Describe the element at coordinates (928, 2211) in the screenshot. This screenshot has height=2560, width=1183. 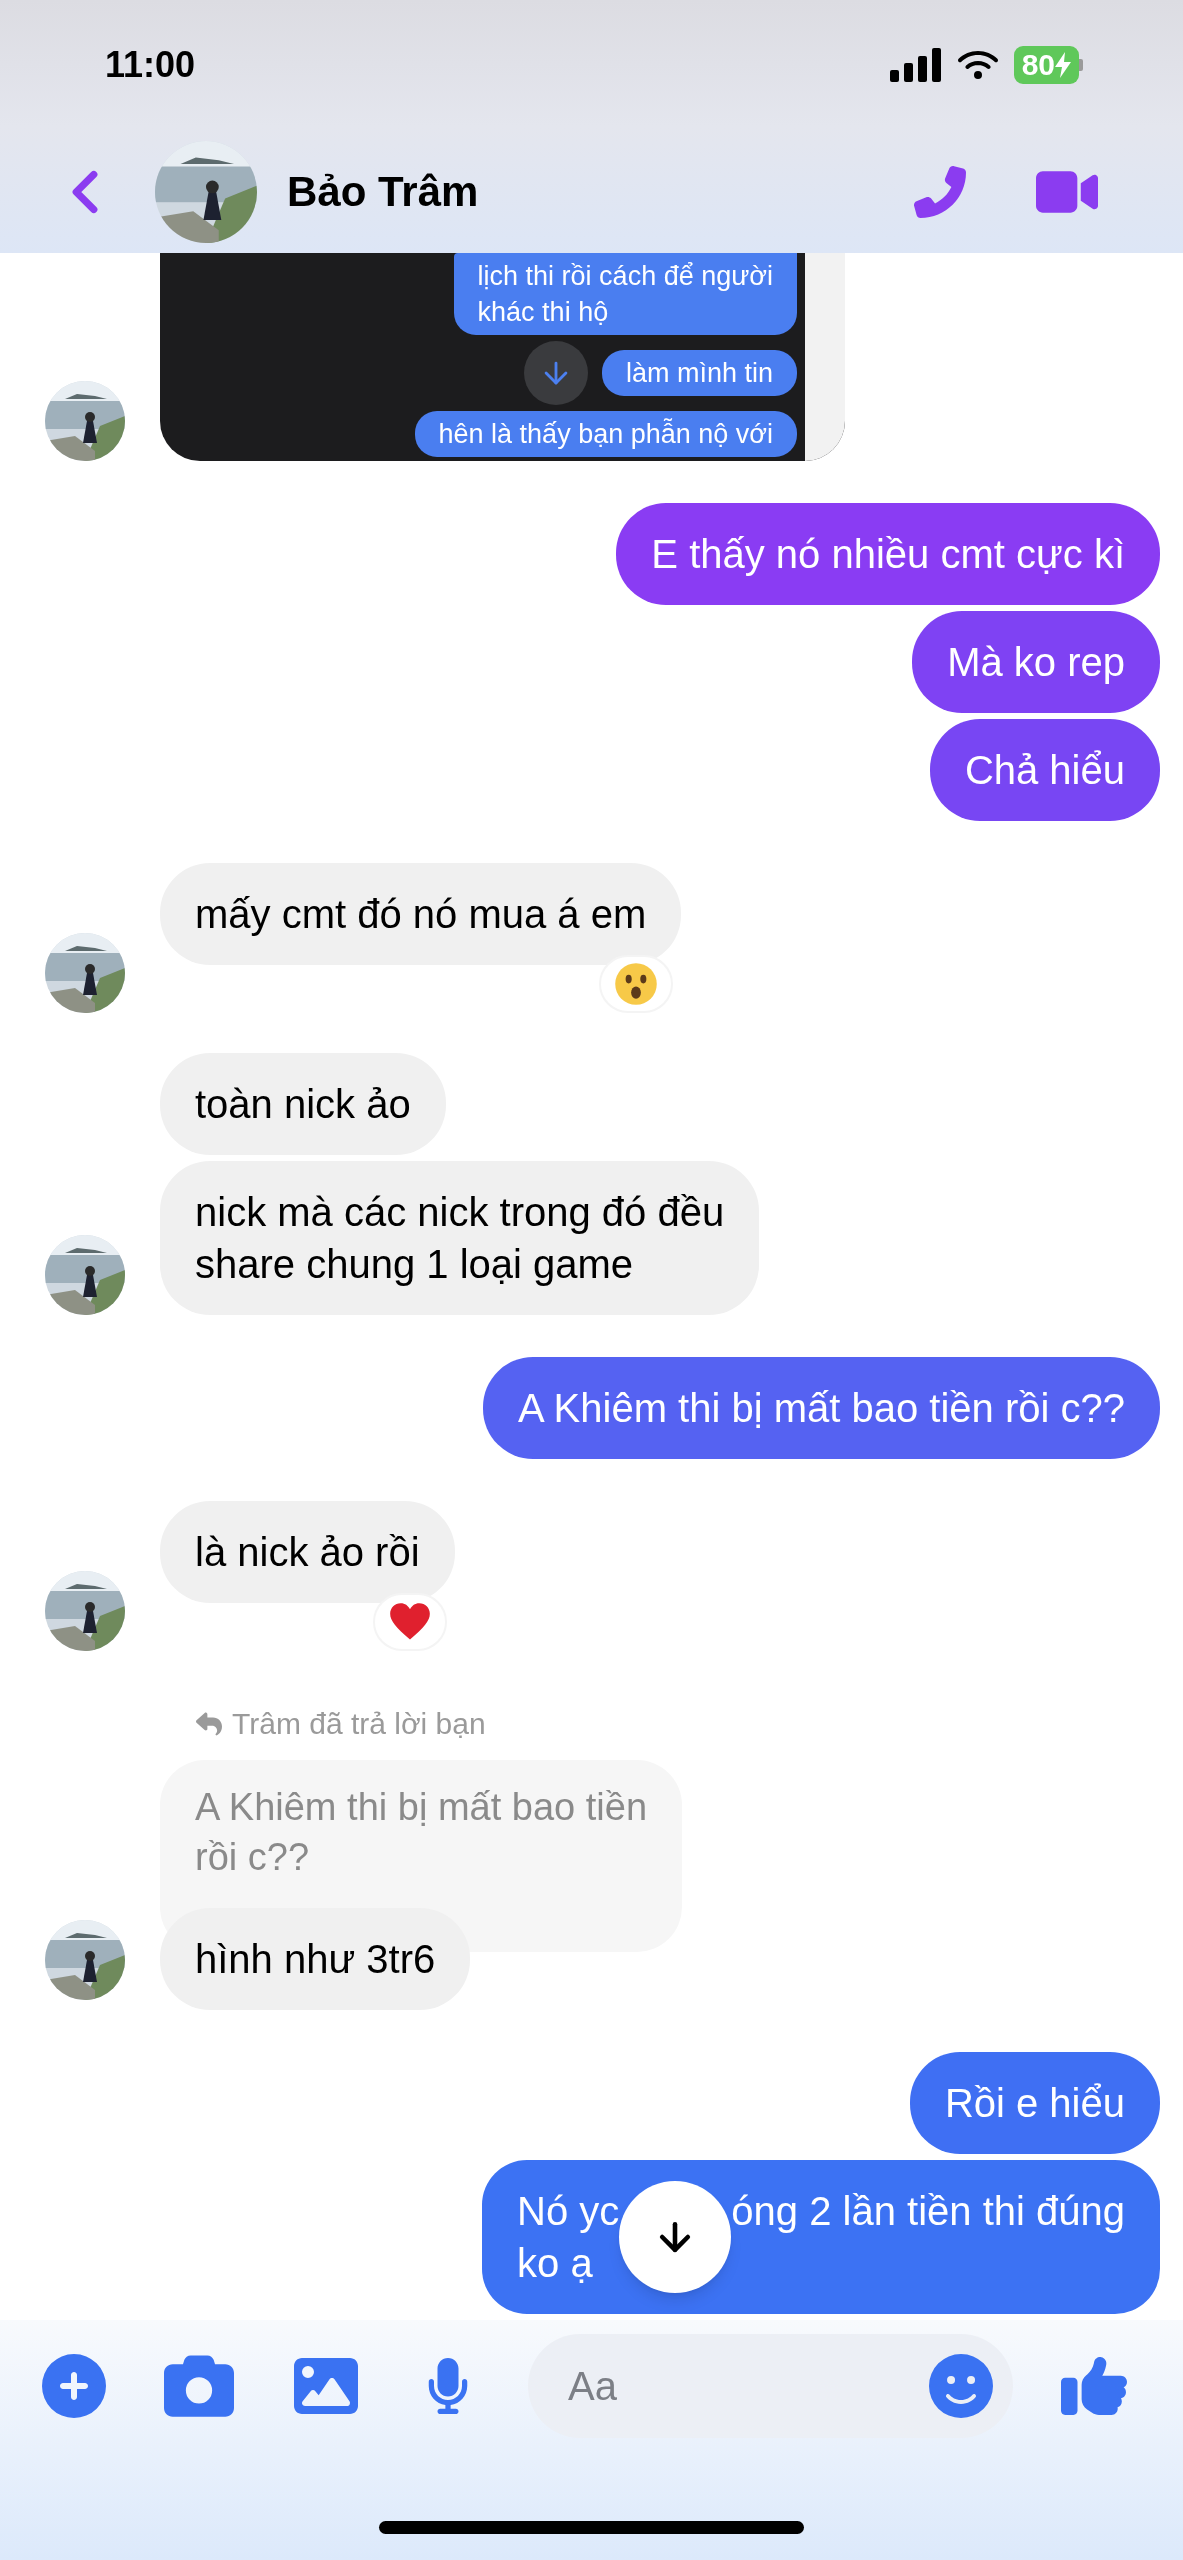
I see `message-text: óng 2 lần tiền thi đúng` at that location.